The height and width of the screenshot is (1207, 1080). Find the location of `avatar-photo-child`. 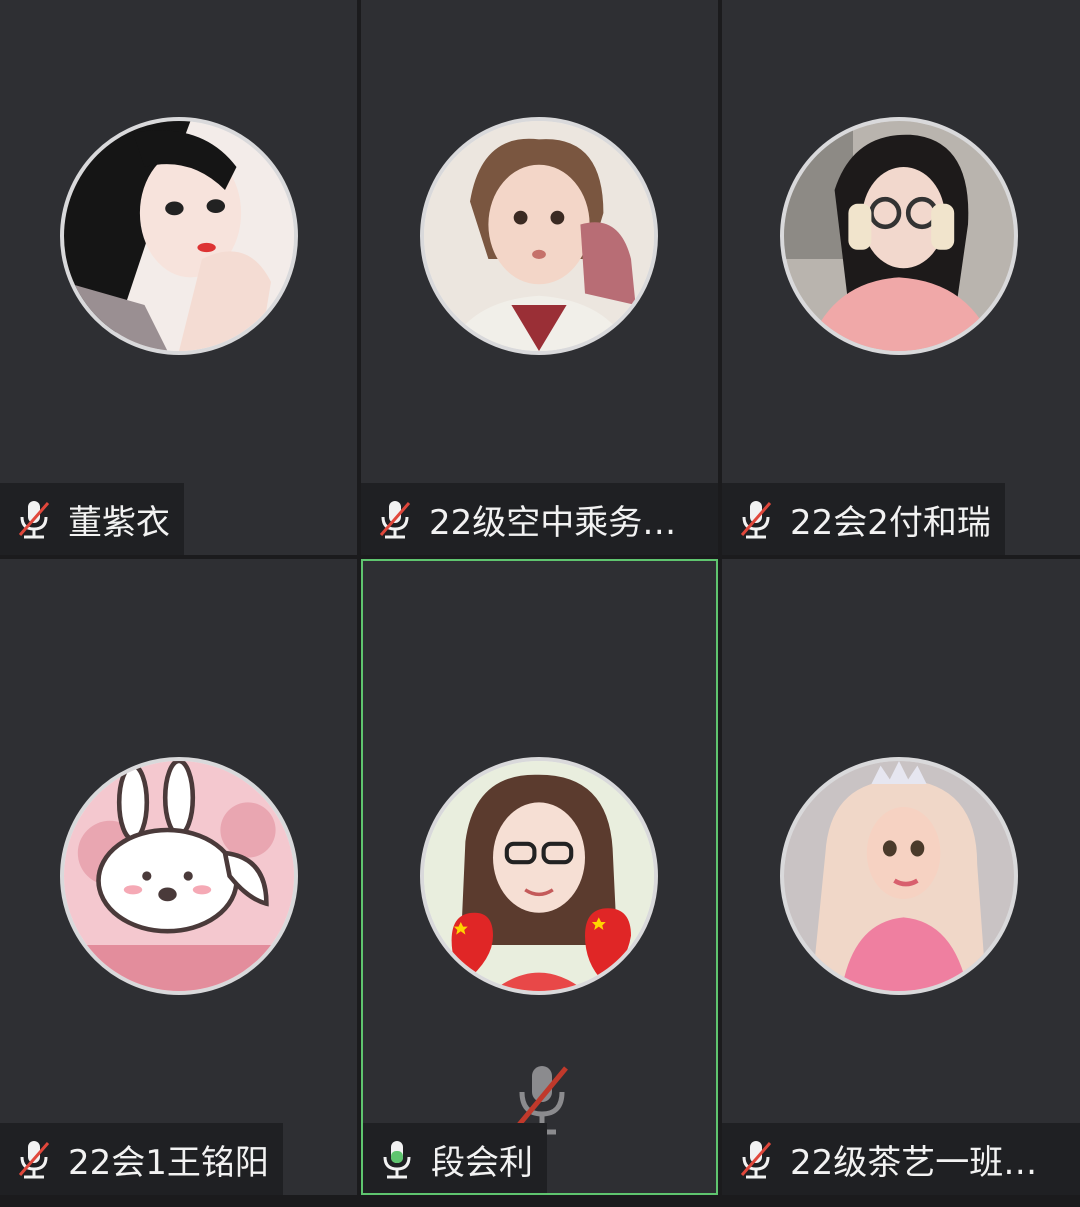

avatar-photo-child is located at coordinates (539, 236).